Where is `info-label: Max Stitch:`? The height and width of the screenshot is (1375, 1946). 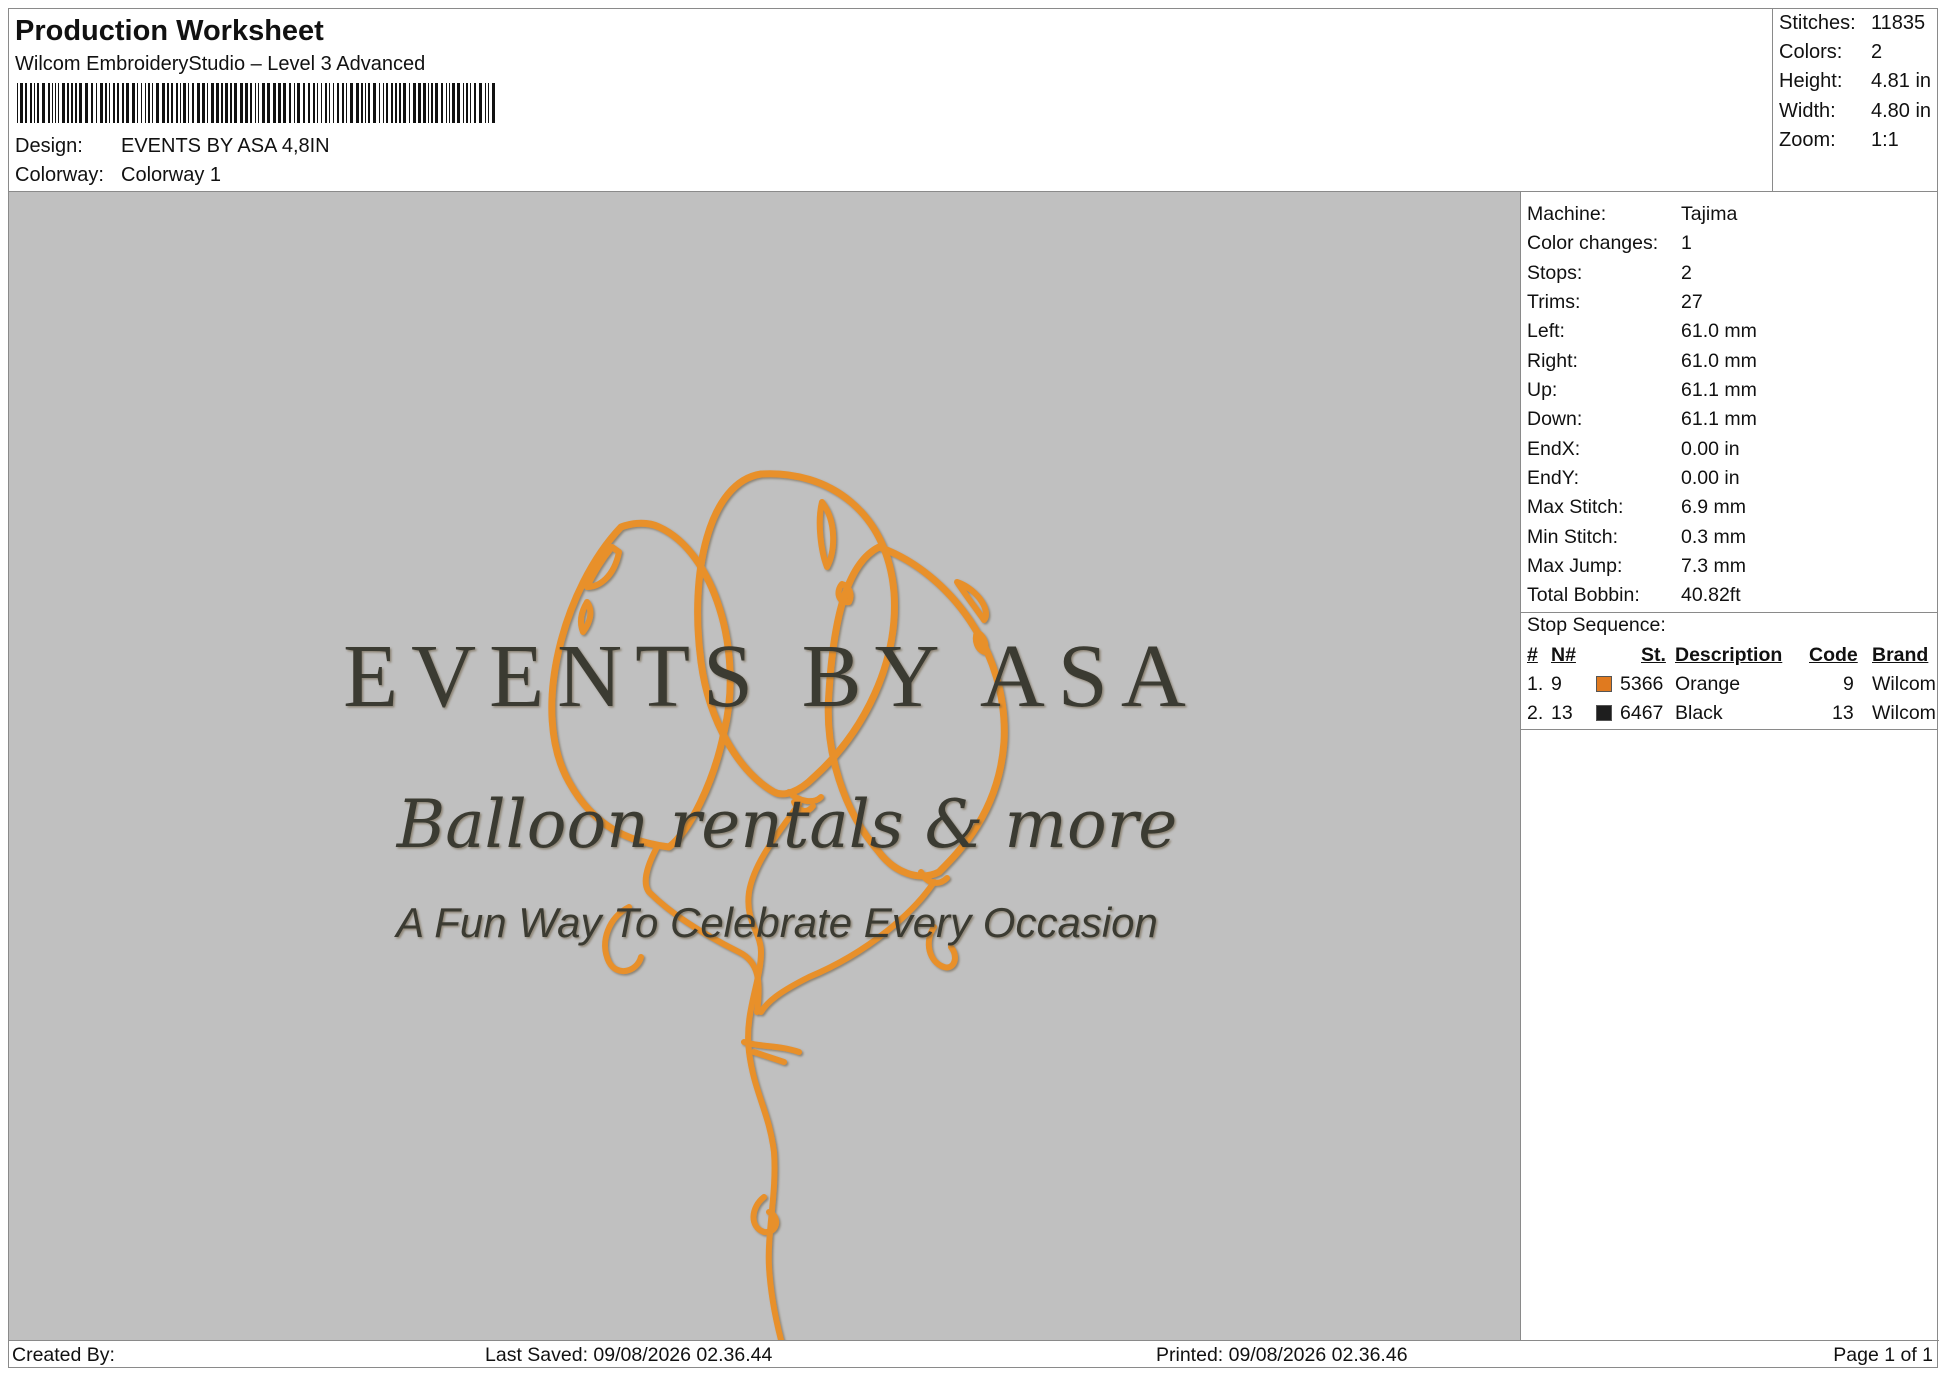
info-label: Max Stitch: is located at coordinates (1575, 507).